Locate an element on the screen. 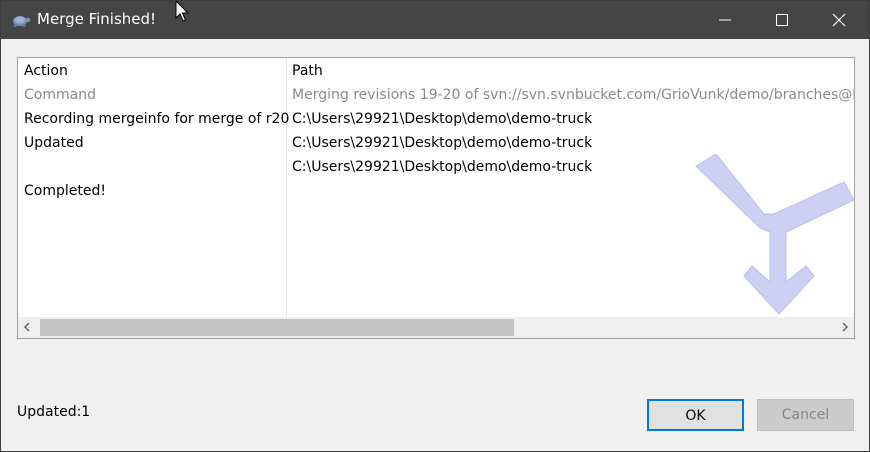 This screenshot has height=452, width=870. minimize-icon is located at coordinates (725, 20).